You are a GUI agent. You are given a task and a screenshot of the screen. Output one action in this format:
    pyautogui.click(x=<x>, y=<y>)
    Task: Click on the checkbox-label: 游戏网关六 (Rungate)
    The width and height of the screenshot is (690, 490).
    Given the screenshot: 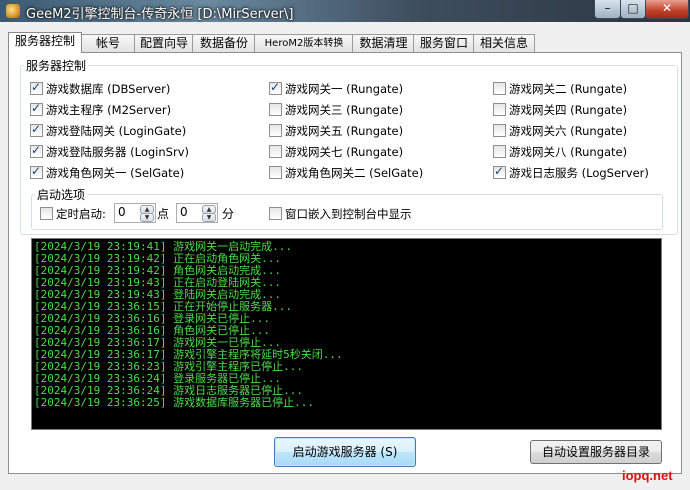 What is the action you would take?
    pyautogui.click(x=568, y=131)
    